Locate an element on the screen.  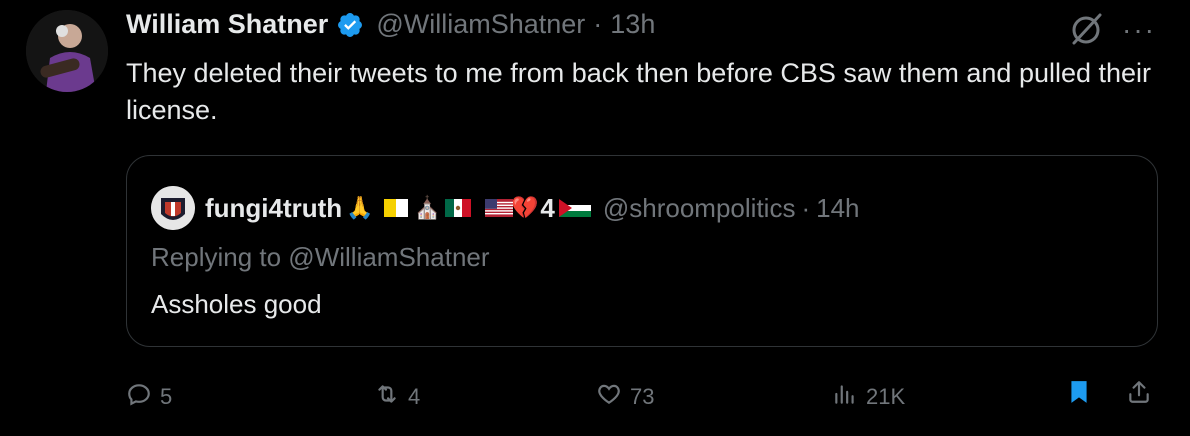
verified-badge-icon is located at coordinates (350, 25).